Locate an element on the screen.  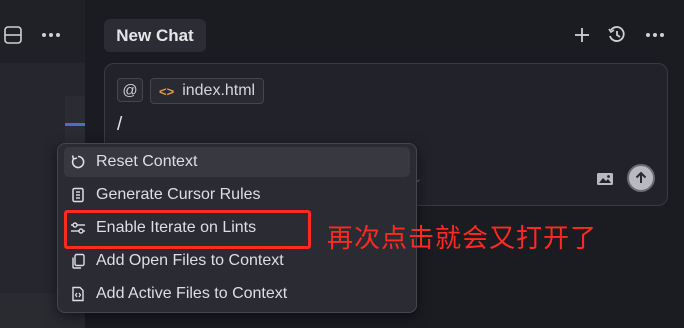
copy-icon is located at coordinates (78, 261).